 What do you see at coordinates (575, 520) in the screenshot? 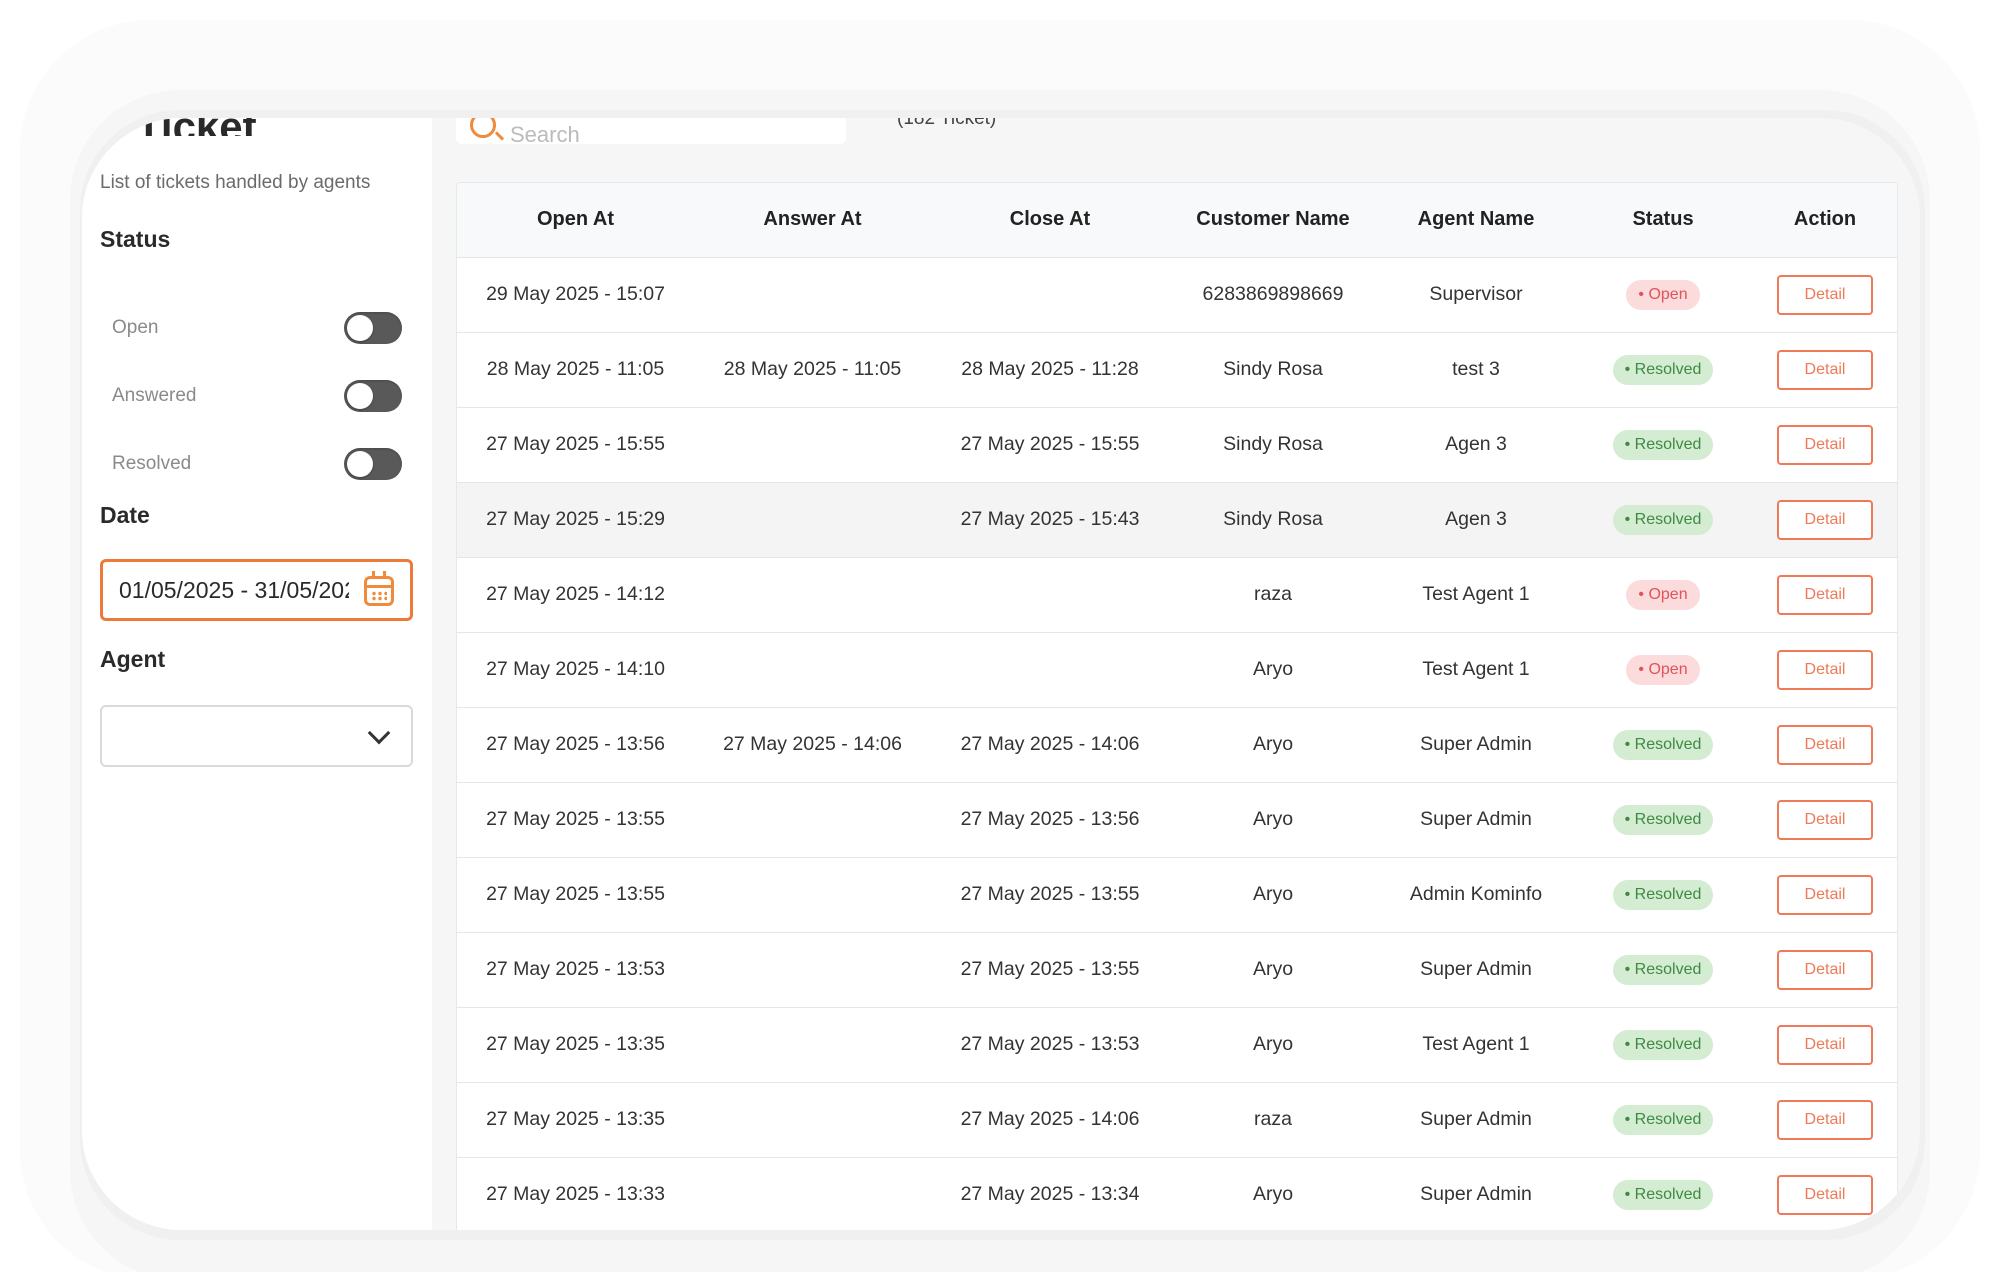
I see `cell-open-at: 27 May 2025 - 15:29` at bounding box center [575, 520].